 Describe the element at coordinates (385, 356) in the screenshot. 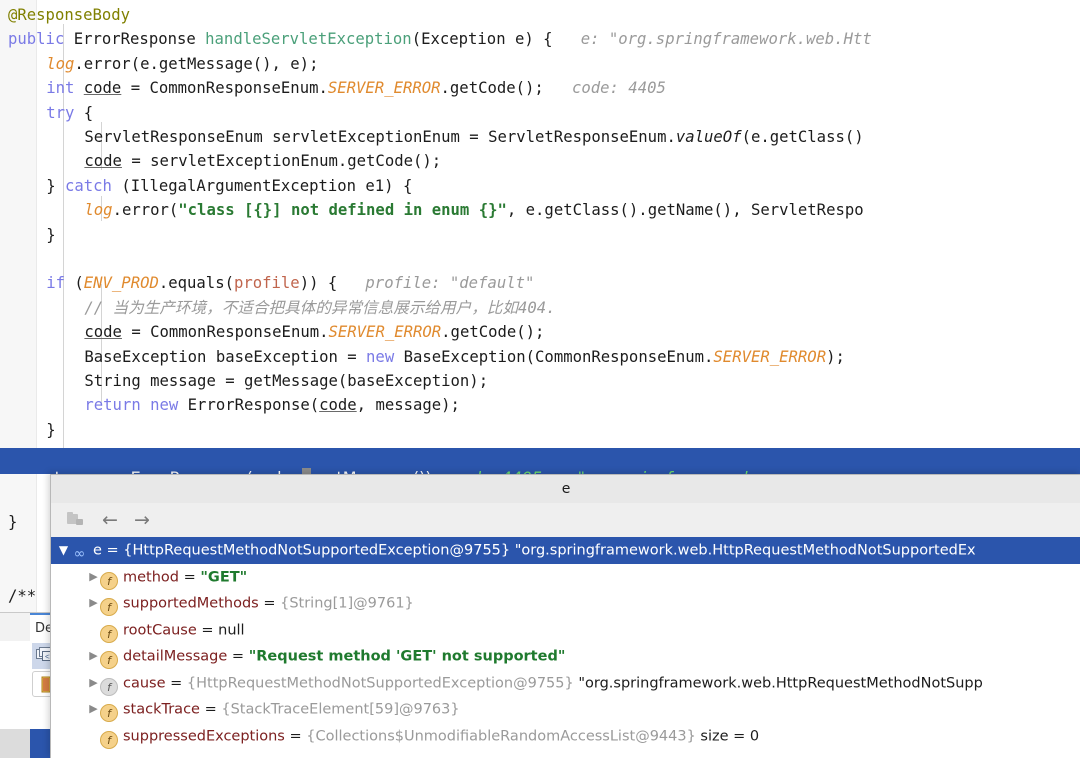

I see `code-token: new` at that location.